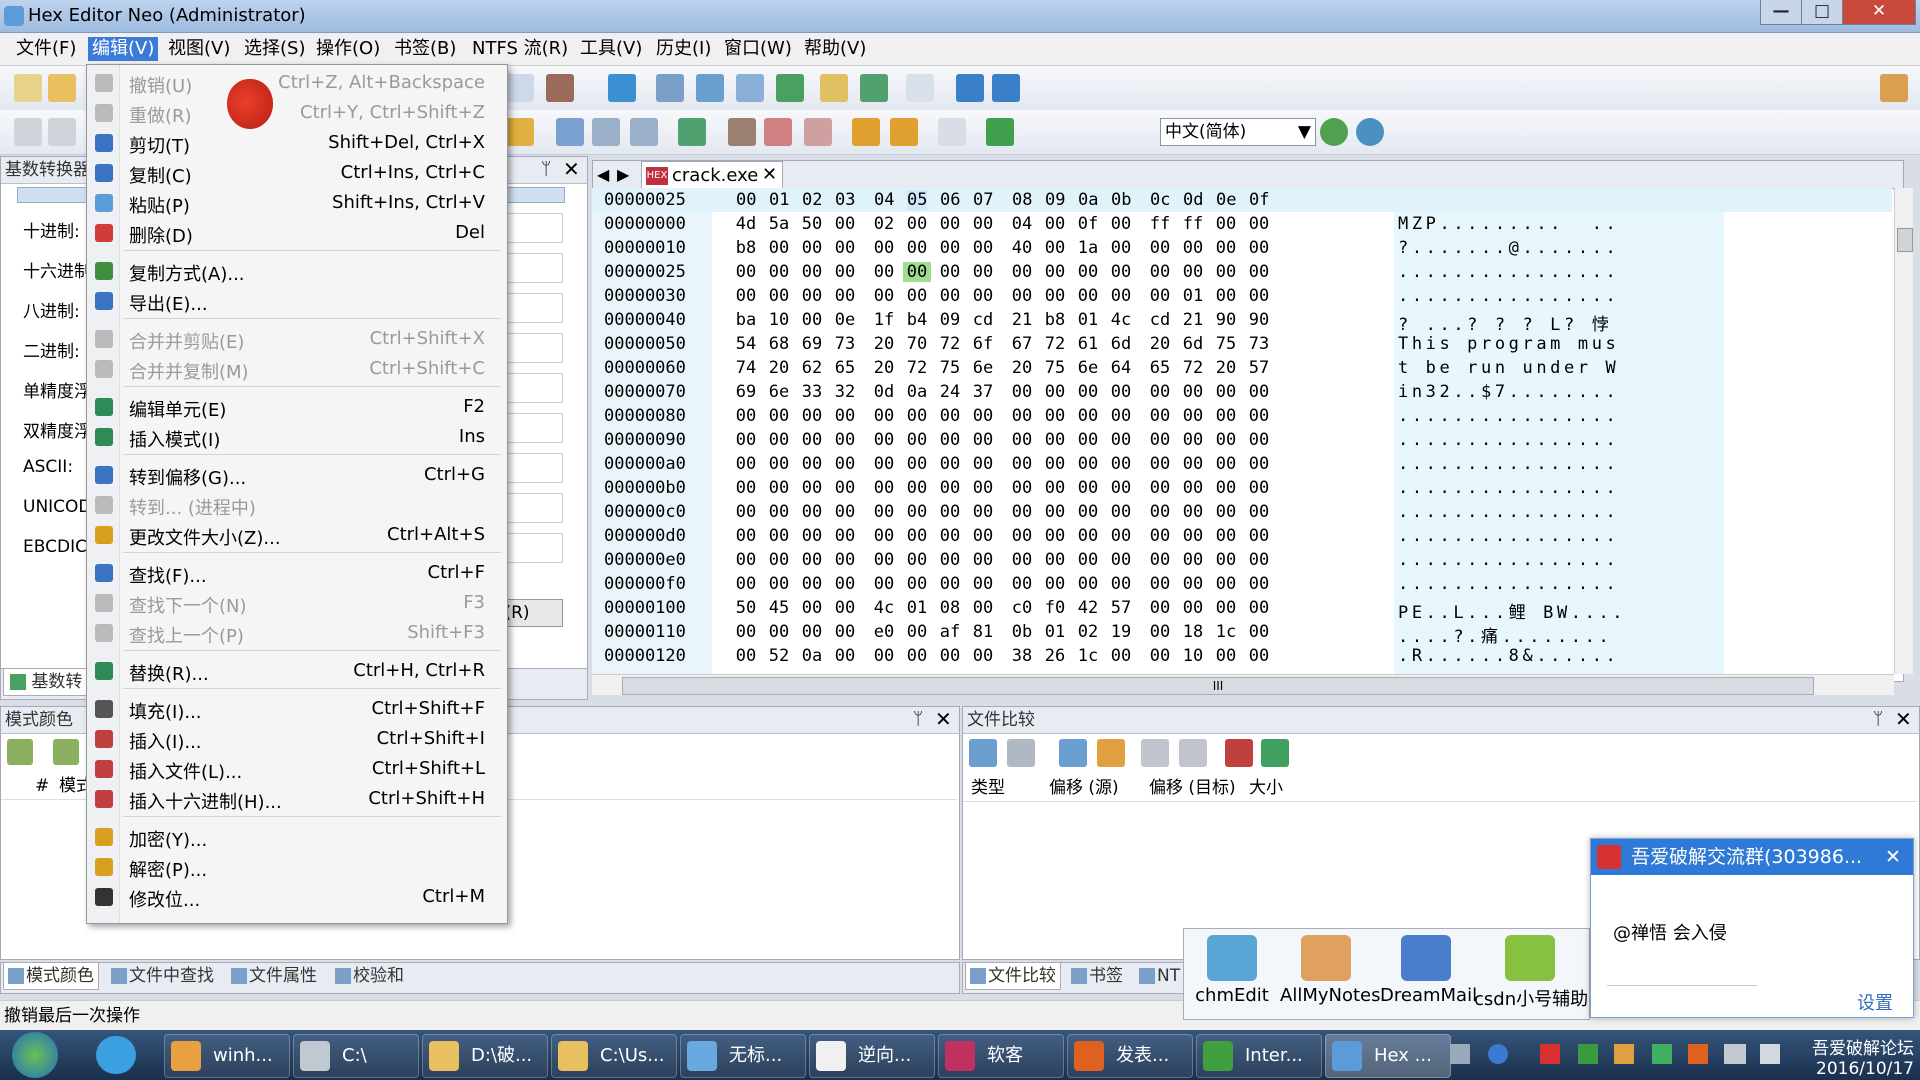  What do you see at coordinates (746, 224) in the screenshot?
I see `hex-byte: 4d` at bounding box center [746, 224].